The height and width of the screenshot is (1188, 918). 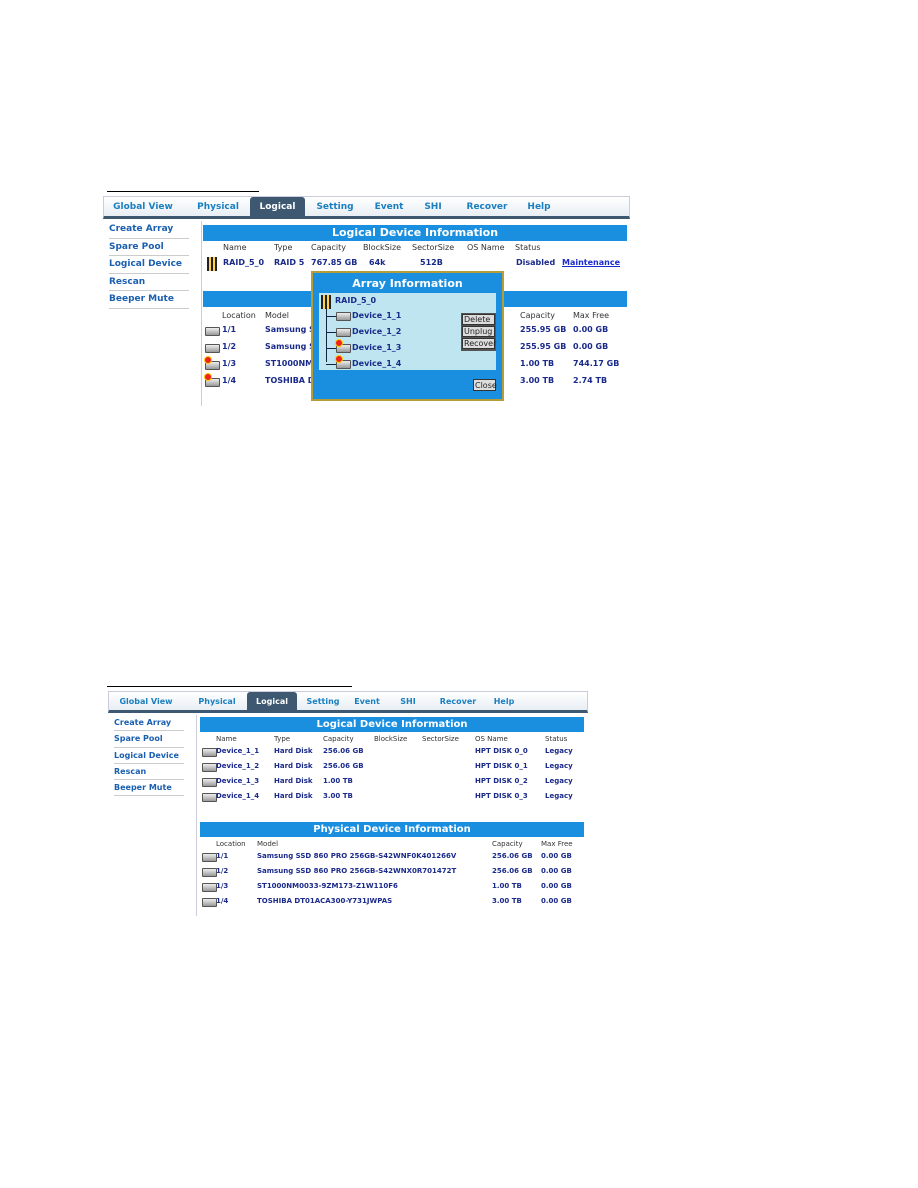 I want to click on logical-blocksize: 64k, so click(x=377, y=262).